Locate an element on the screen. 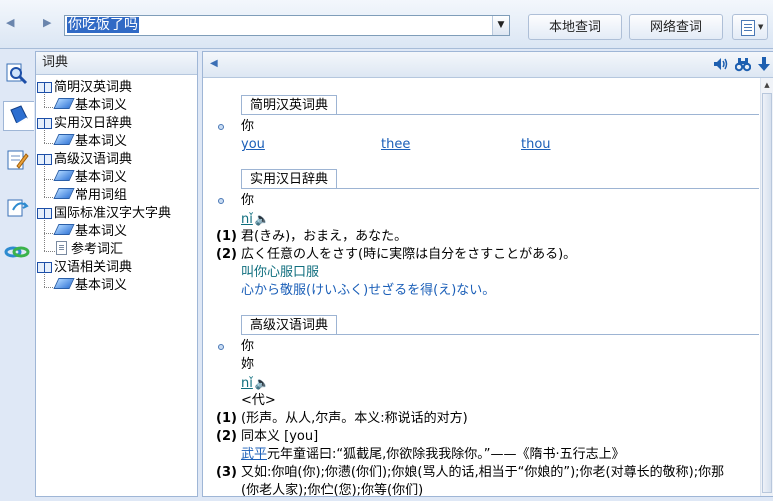 This screenshot has width=773, height=501. search-text: 你吃饭了吗 is located at coordinates (103, 25).